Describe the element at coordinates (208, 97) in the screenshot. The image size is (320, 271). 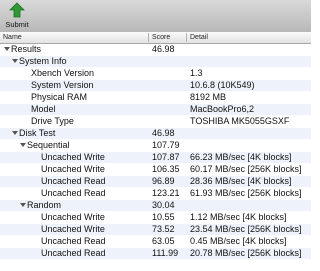
I see `row-detail: 8192 MB` at that location.